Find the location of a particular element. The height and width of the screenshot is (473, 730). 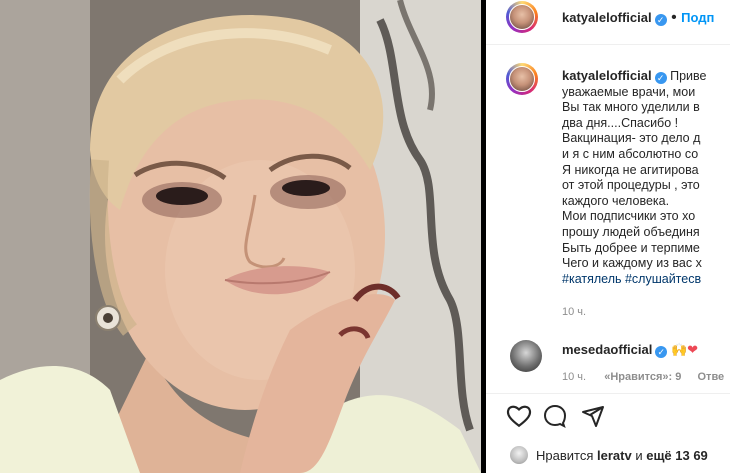

follow-button: Подп is located at coordinates (697, 17).